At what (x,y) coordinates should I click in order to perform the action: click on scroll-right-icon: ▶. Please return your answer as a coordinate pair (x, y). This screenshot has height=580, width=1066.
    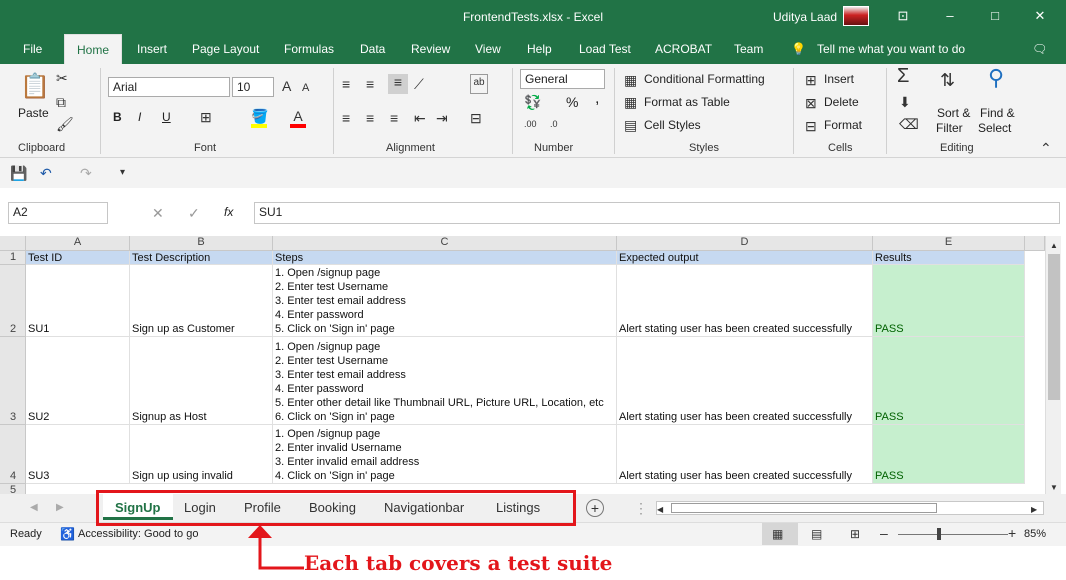
    Looking at the image, I should click on (1034, 510).